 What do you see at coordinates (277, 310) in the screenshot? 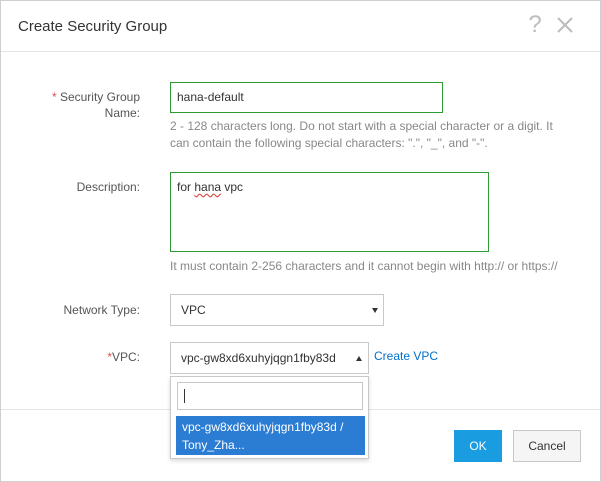
I see `network-type-select: VPC` at bounding box center [277, 310].